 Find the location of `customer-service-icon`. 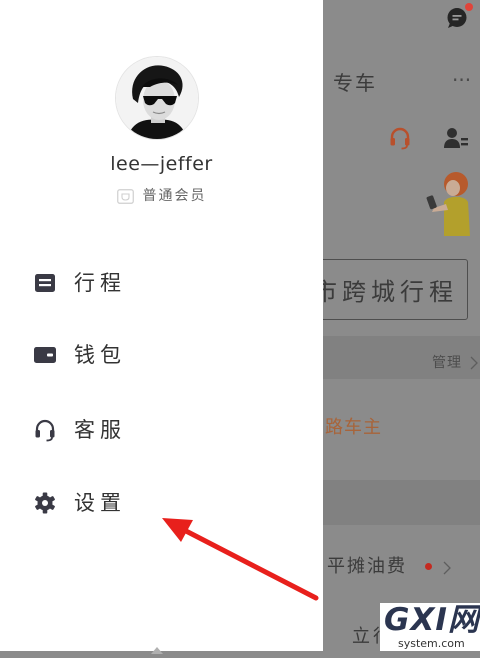

customer-service-icon is located at coordinates (400, 138).